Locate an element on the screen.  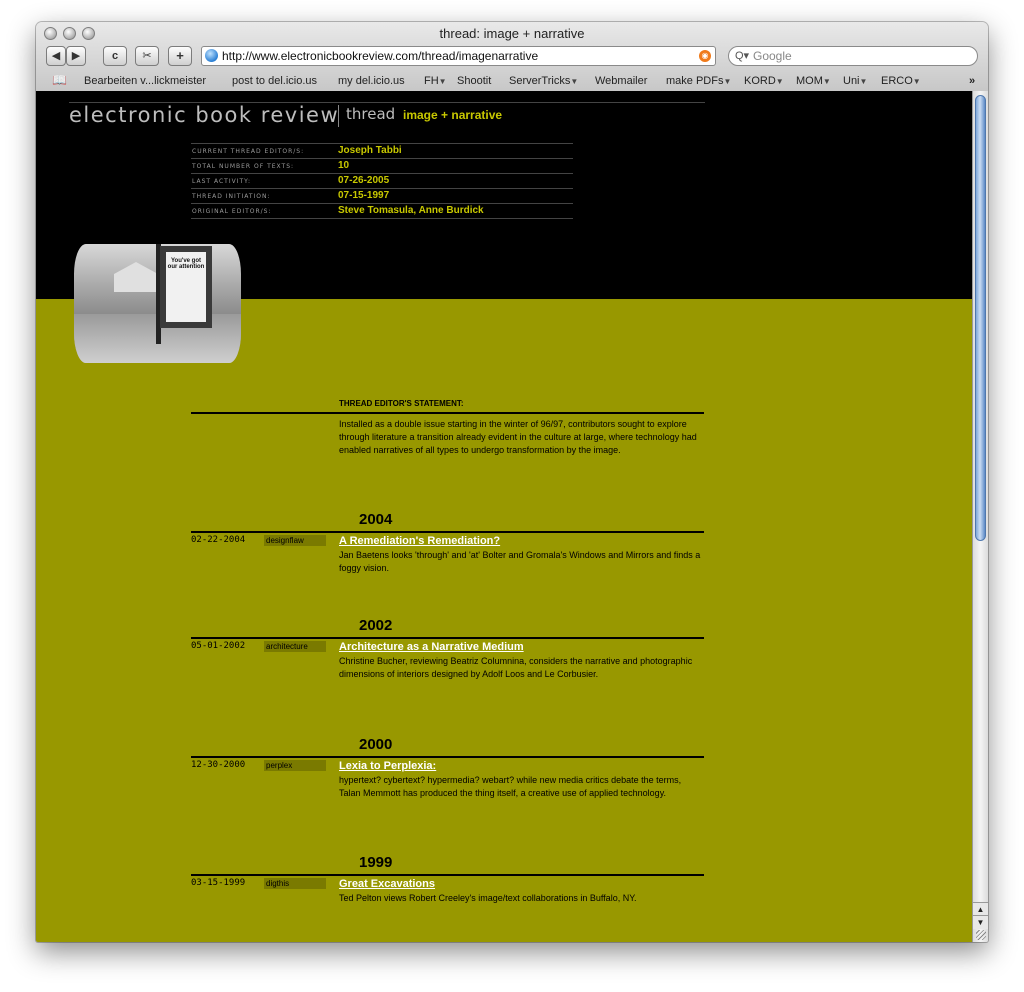
search-input: Q▾ Google is located at coordinates (853, 56).